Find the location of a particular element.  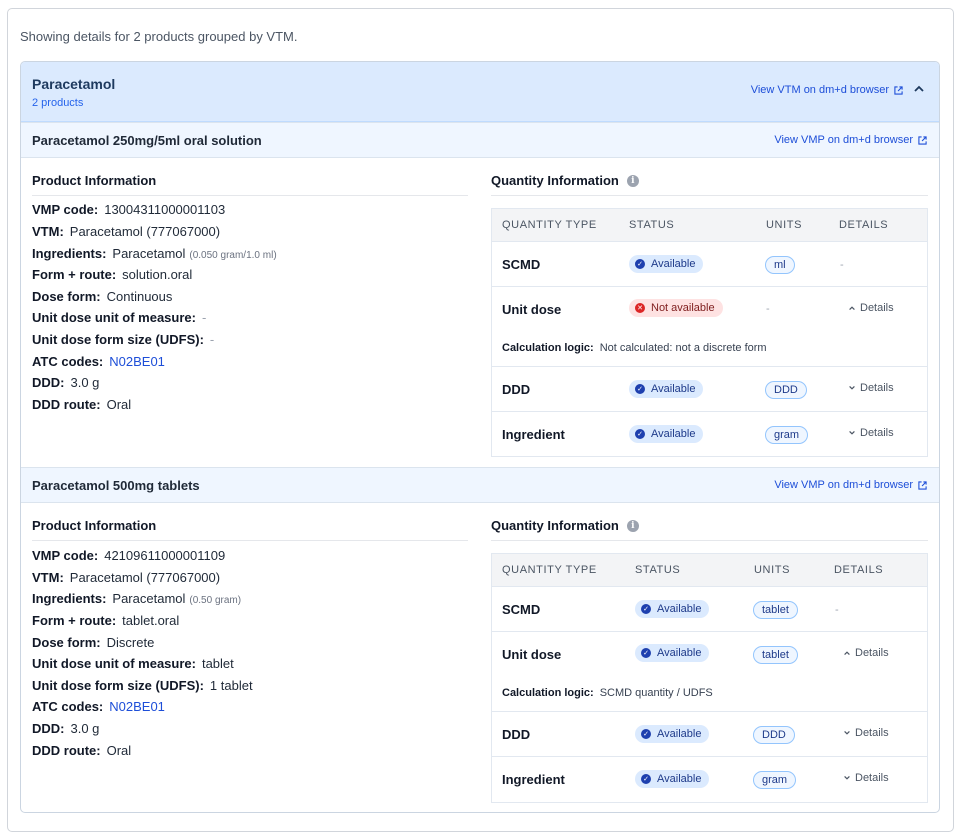

vmp-title: Paracetamol 500mg tablets is located at coordinates (116, 485).